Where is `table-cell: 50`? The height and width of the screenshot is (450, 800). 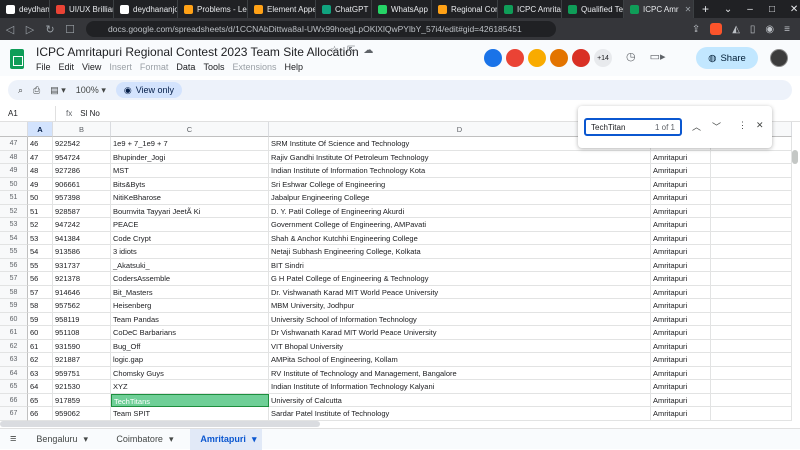 table-cell: 50 is located at coordinates (40, 198).